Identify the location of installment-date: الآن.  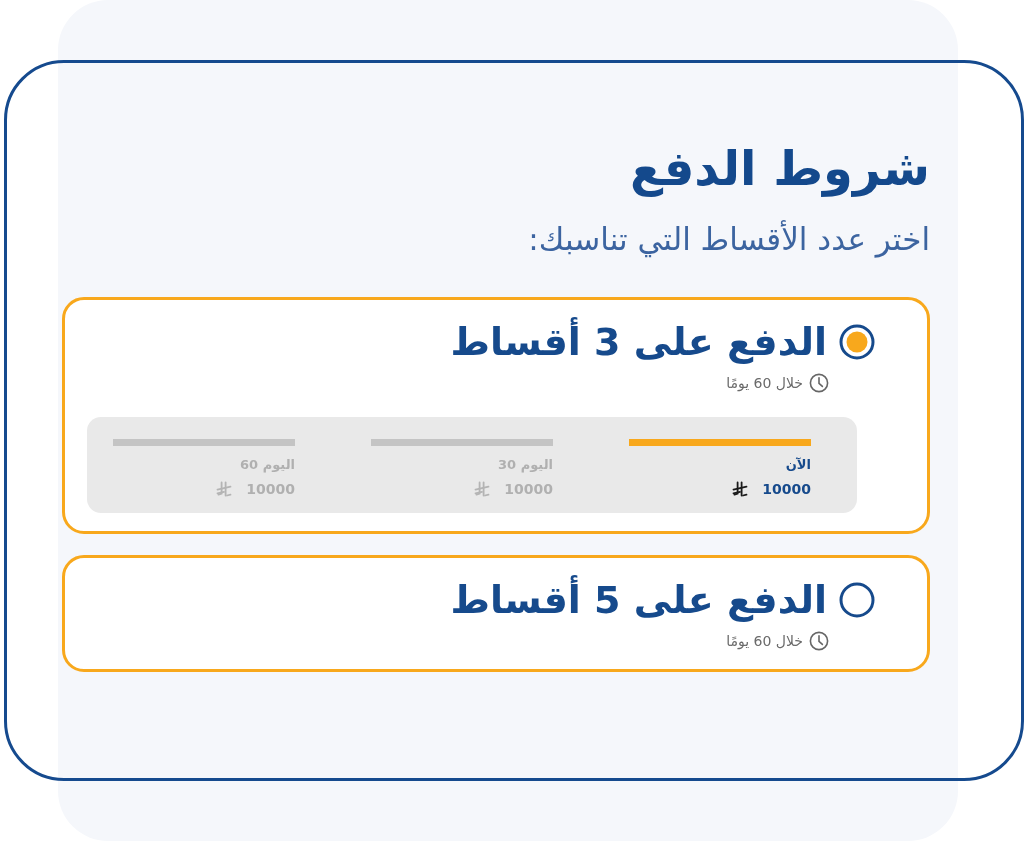
(798, 465).